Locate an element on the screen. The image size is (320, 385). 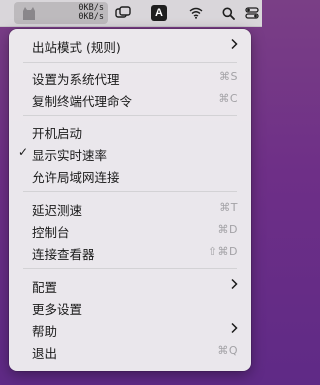
input-method-icon: A is located at coordinates (159, 13).